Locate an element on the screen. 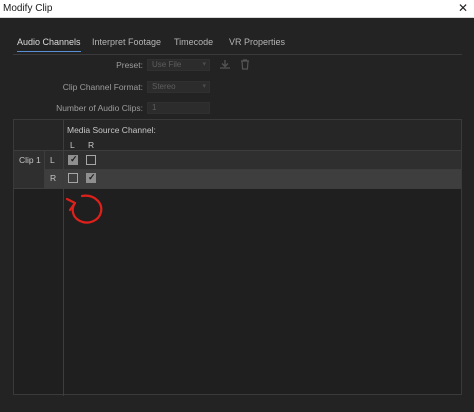 This screenshot has width=474, height=412. selected-row-highlight is located at coordinates (253, 178).